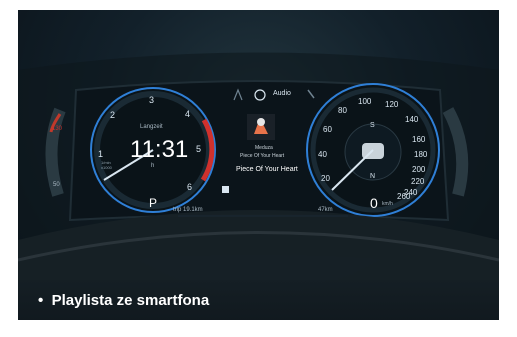 Image resolution: width=517 pixels, height=337 pixels. I want to click on clock-time: 11:31, so click(159, 149).